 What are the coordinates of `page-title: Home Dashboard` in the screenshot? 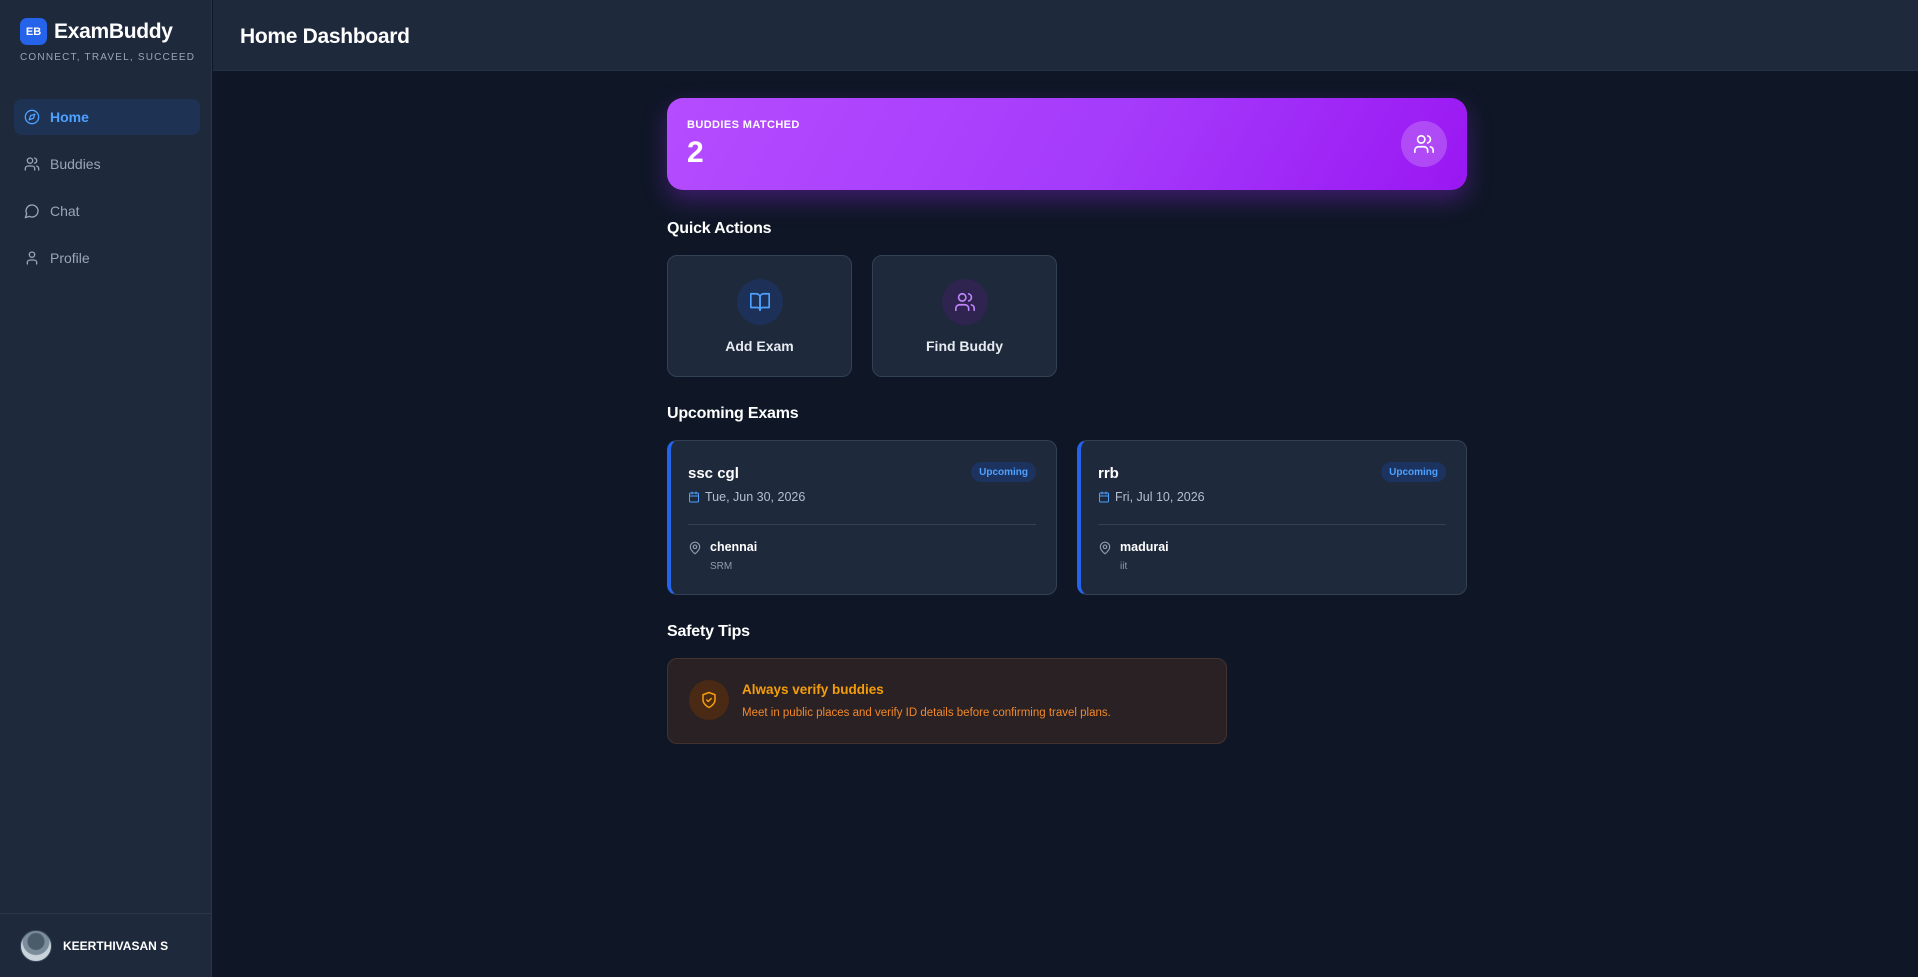 It's located at (325, 36).